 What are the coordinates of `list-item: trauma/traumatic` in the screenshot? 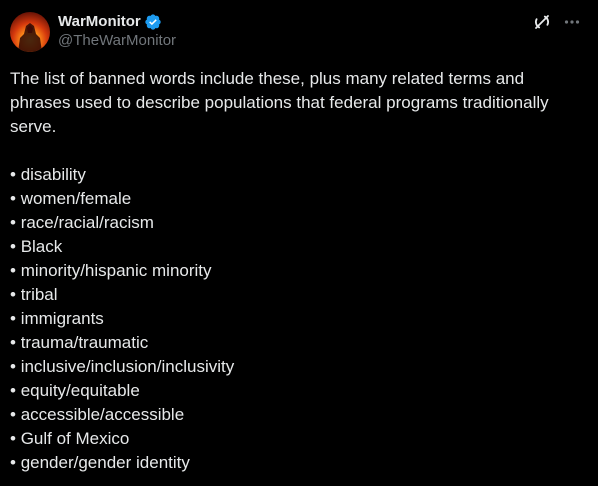 It's located at (293, 343).